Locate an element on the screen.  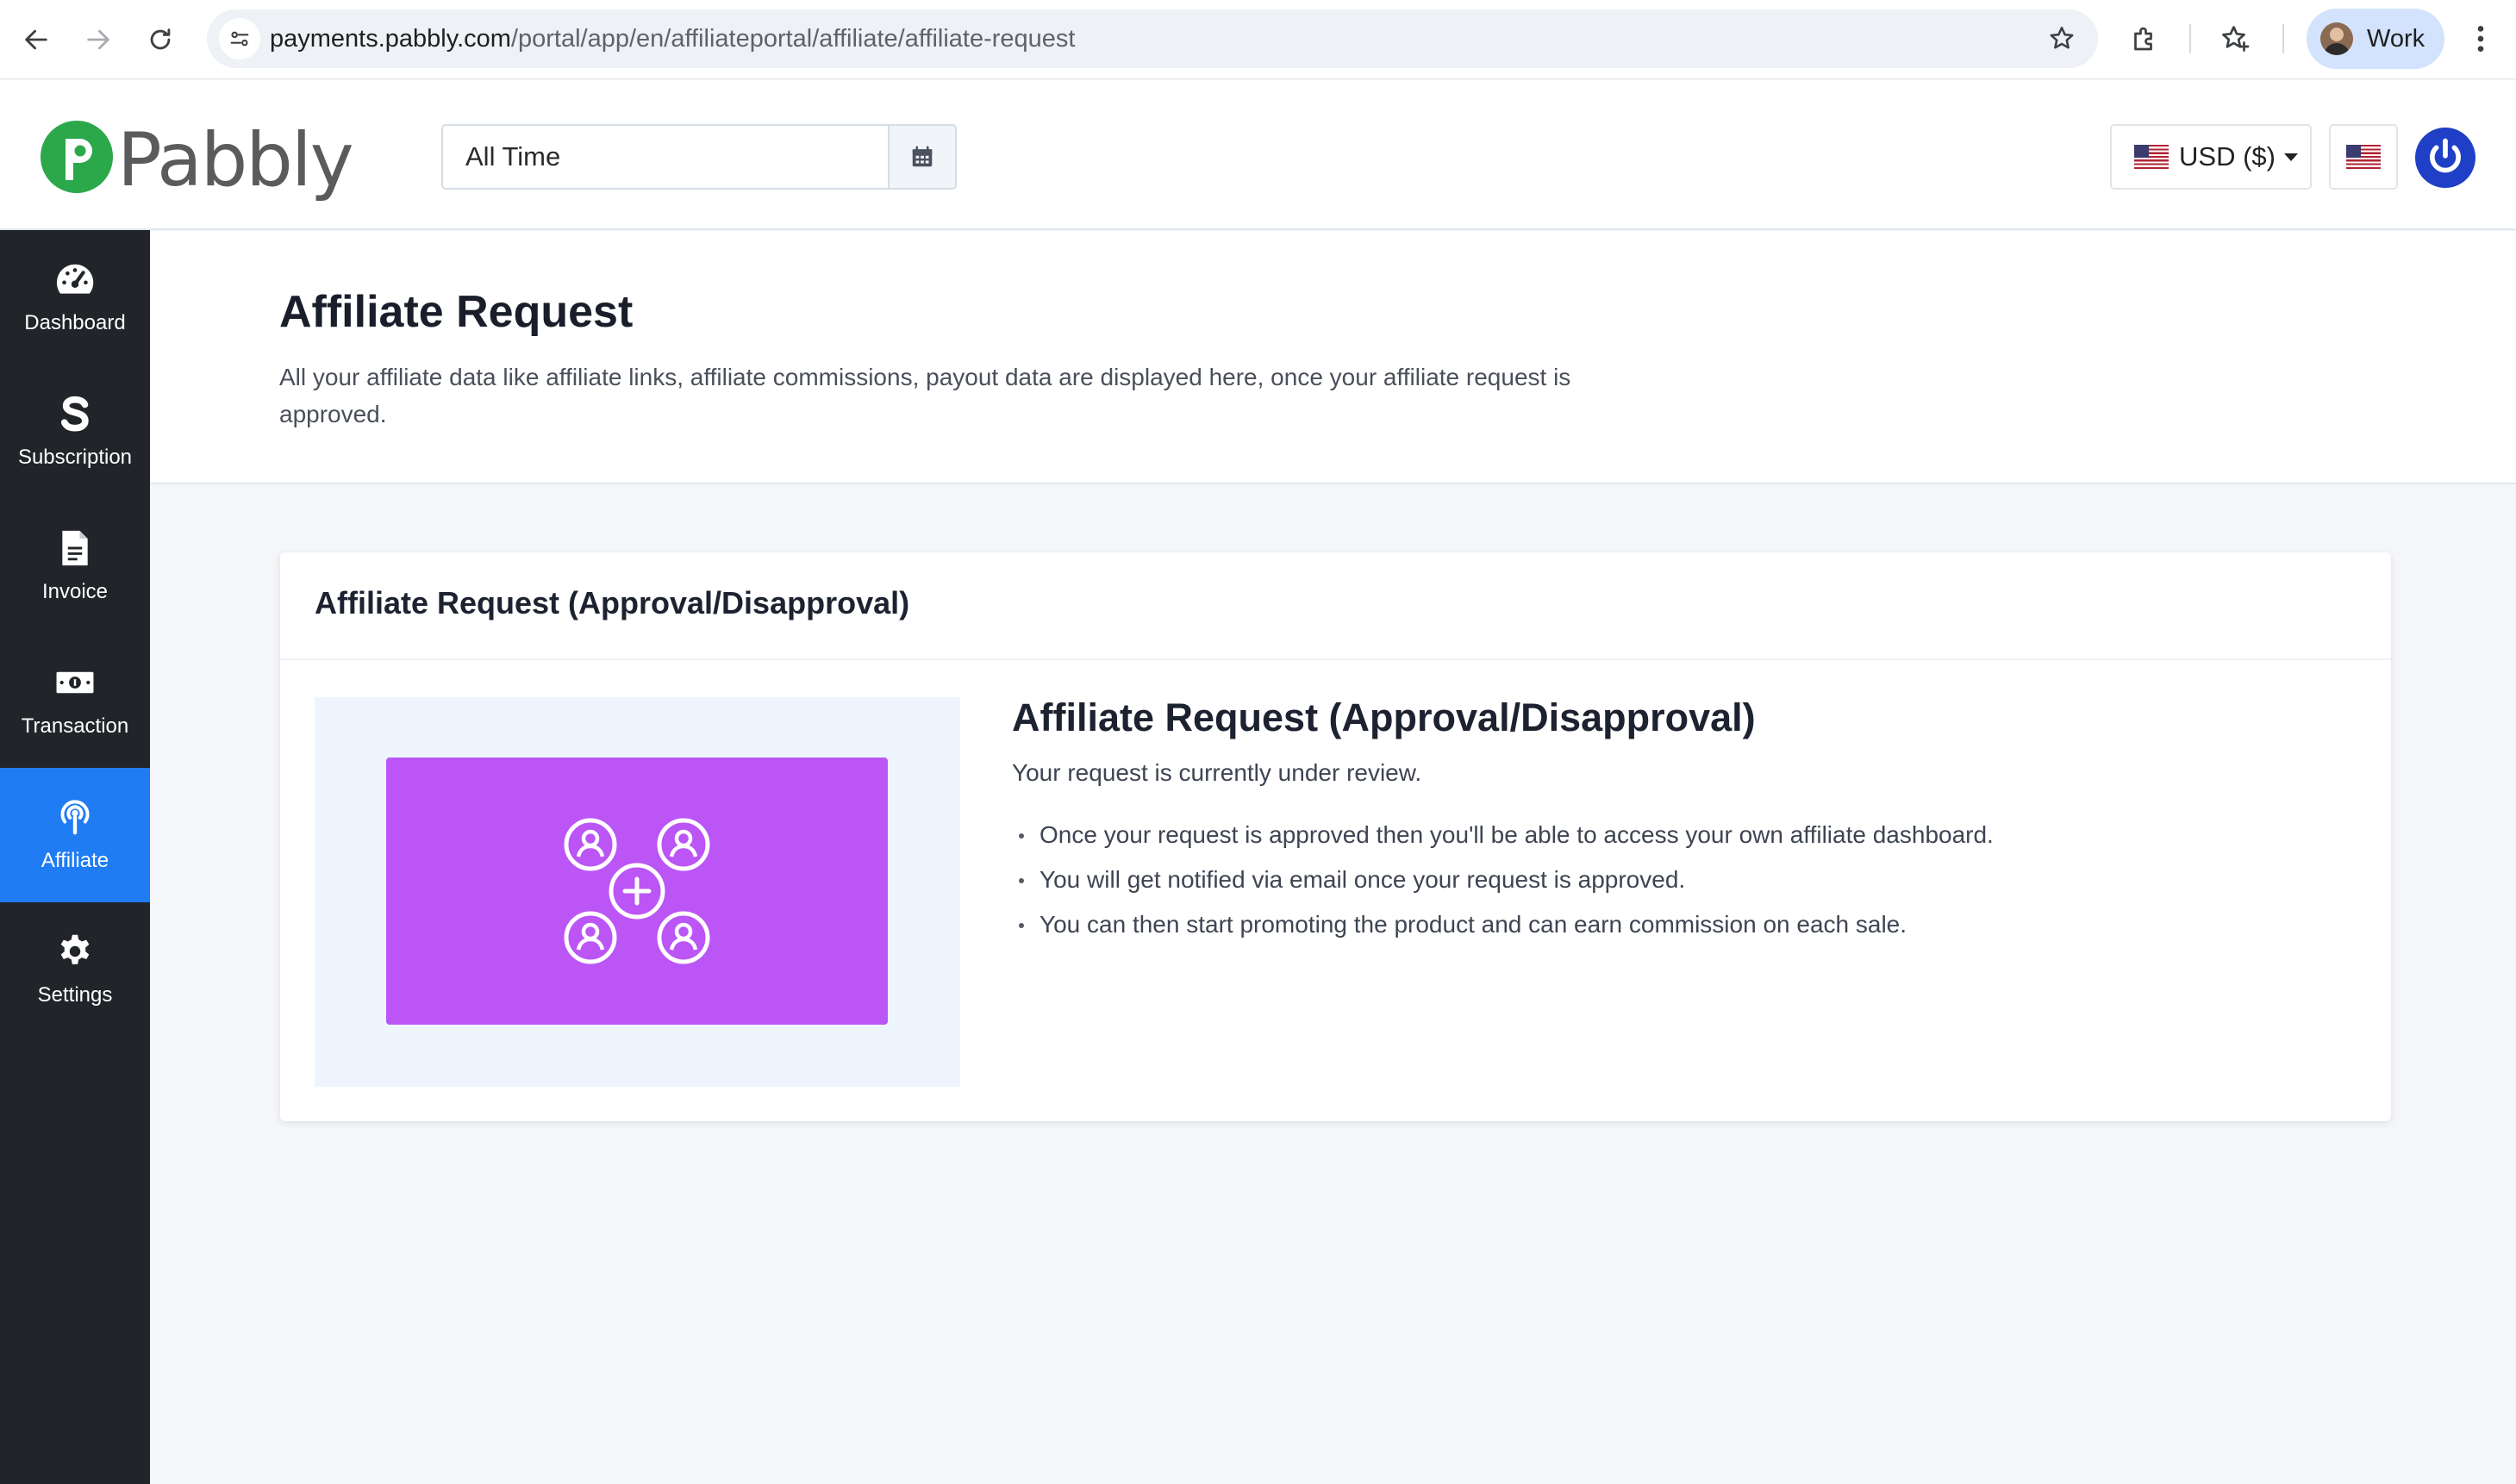
power-icon is located at coordinates (2445, 155).